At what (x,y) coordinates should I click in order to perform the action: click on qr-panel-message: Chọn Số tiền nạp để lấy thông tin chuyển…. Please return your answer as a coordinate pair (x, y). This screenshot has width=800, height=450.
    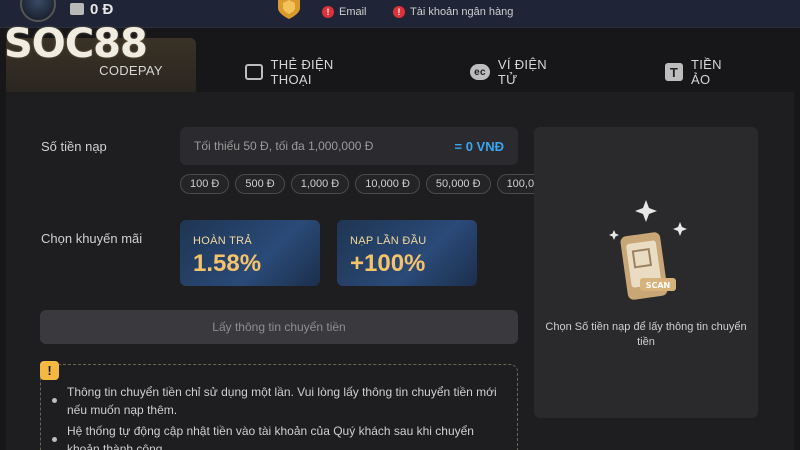
    Looking at the image, I should click on (646, 334).